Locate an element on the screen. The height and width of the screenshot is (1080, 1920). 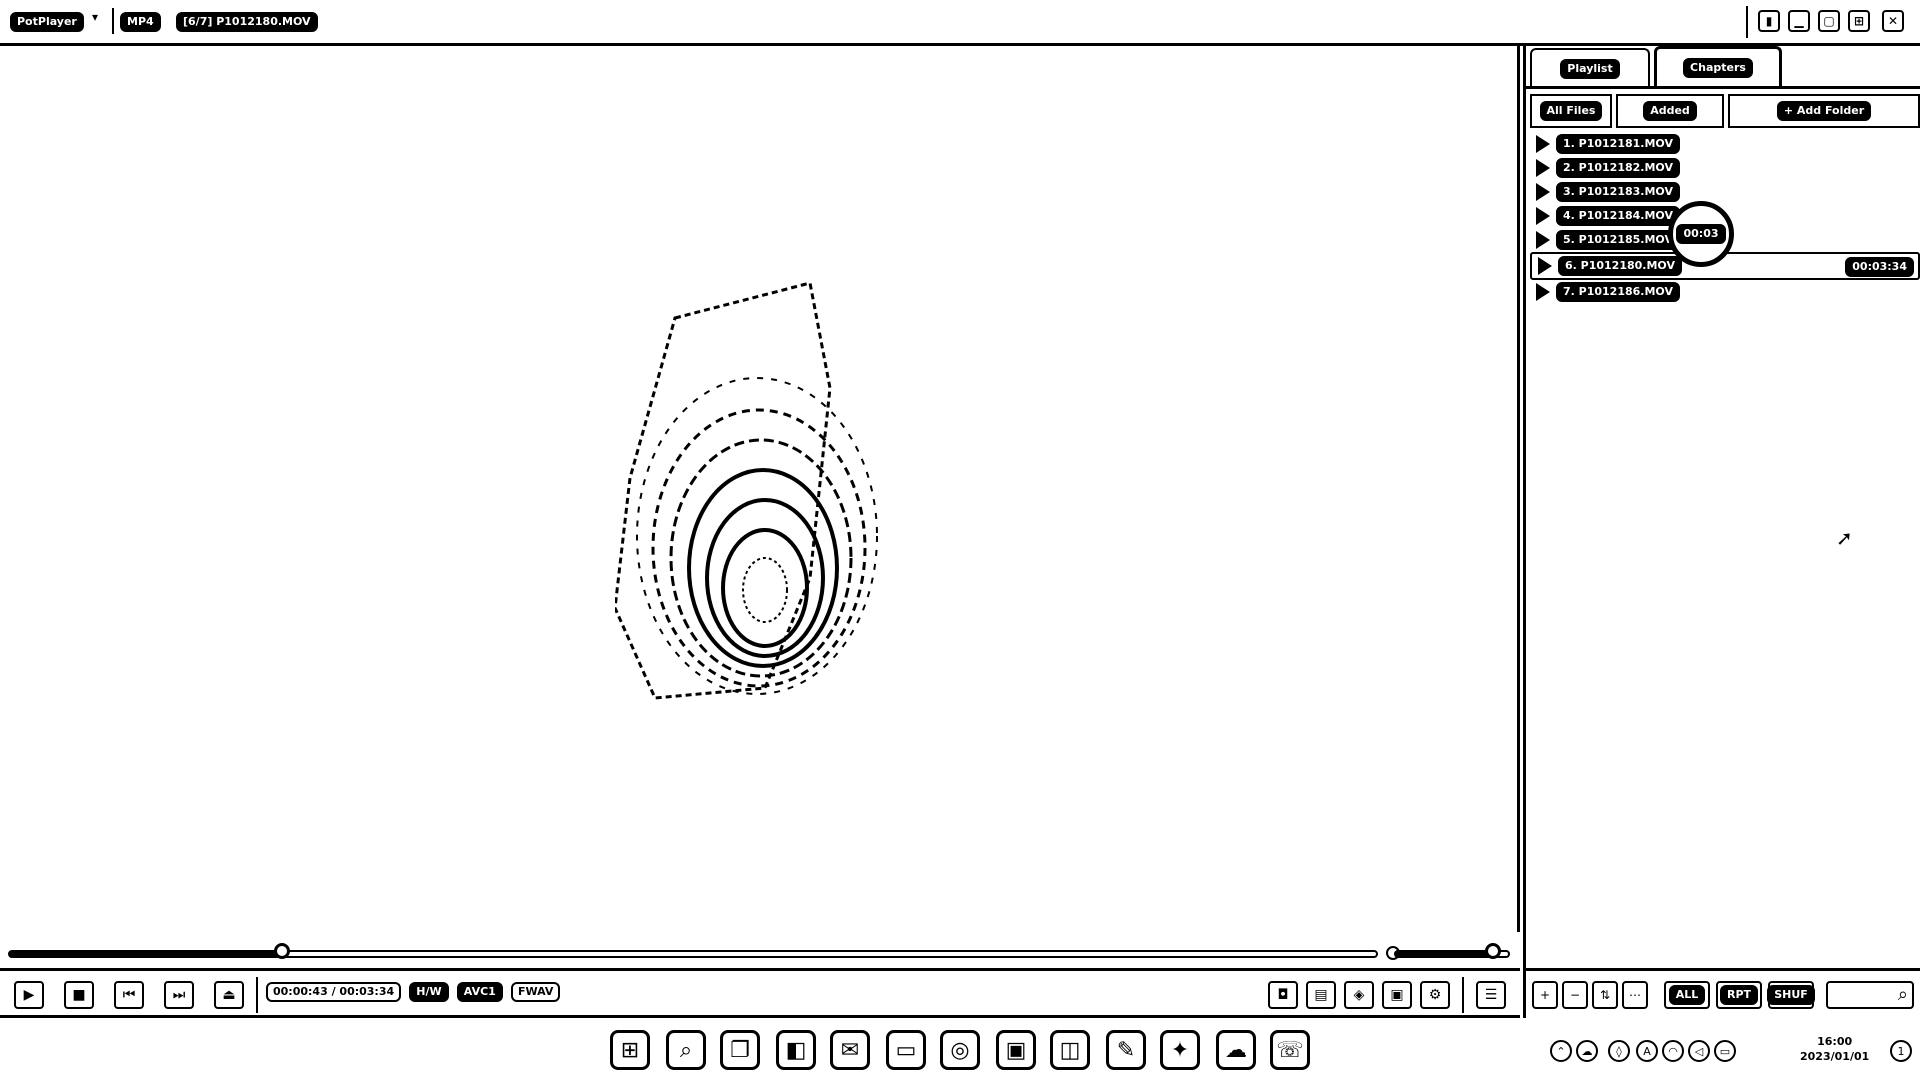
seek-handle is located at coordinates (282, 951).